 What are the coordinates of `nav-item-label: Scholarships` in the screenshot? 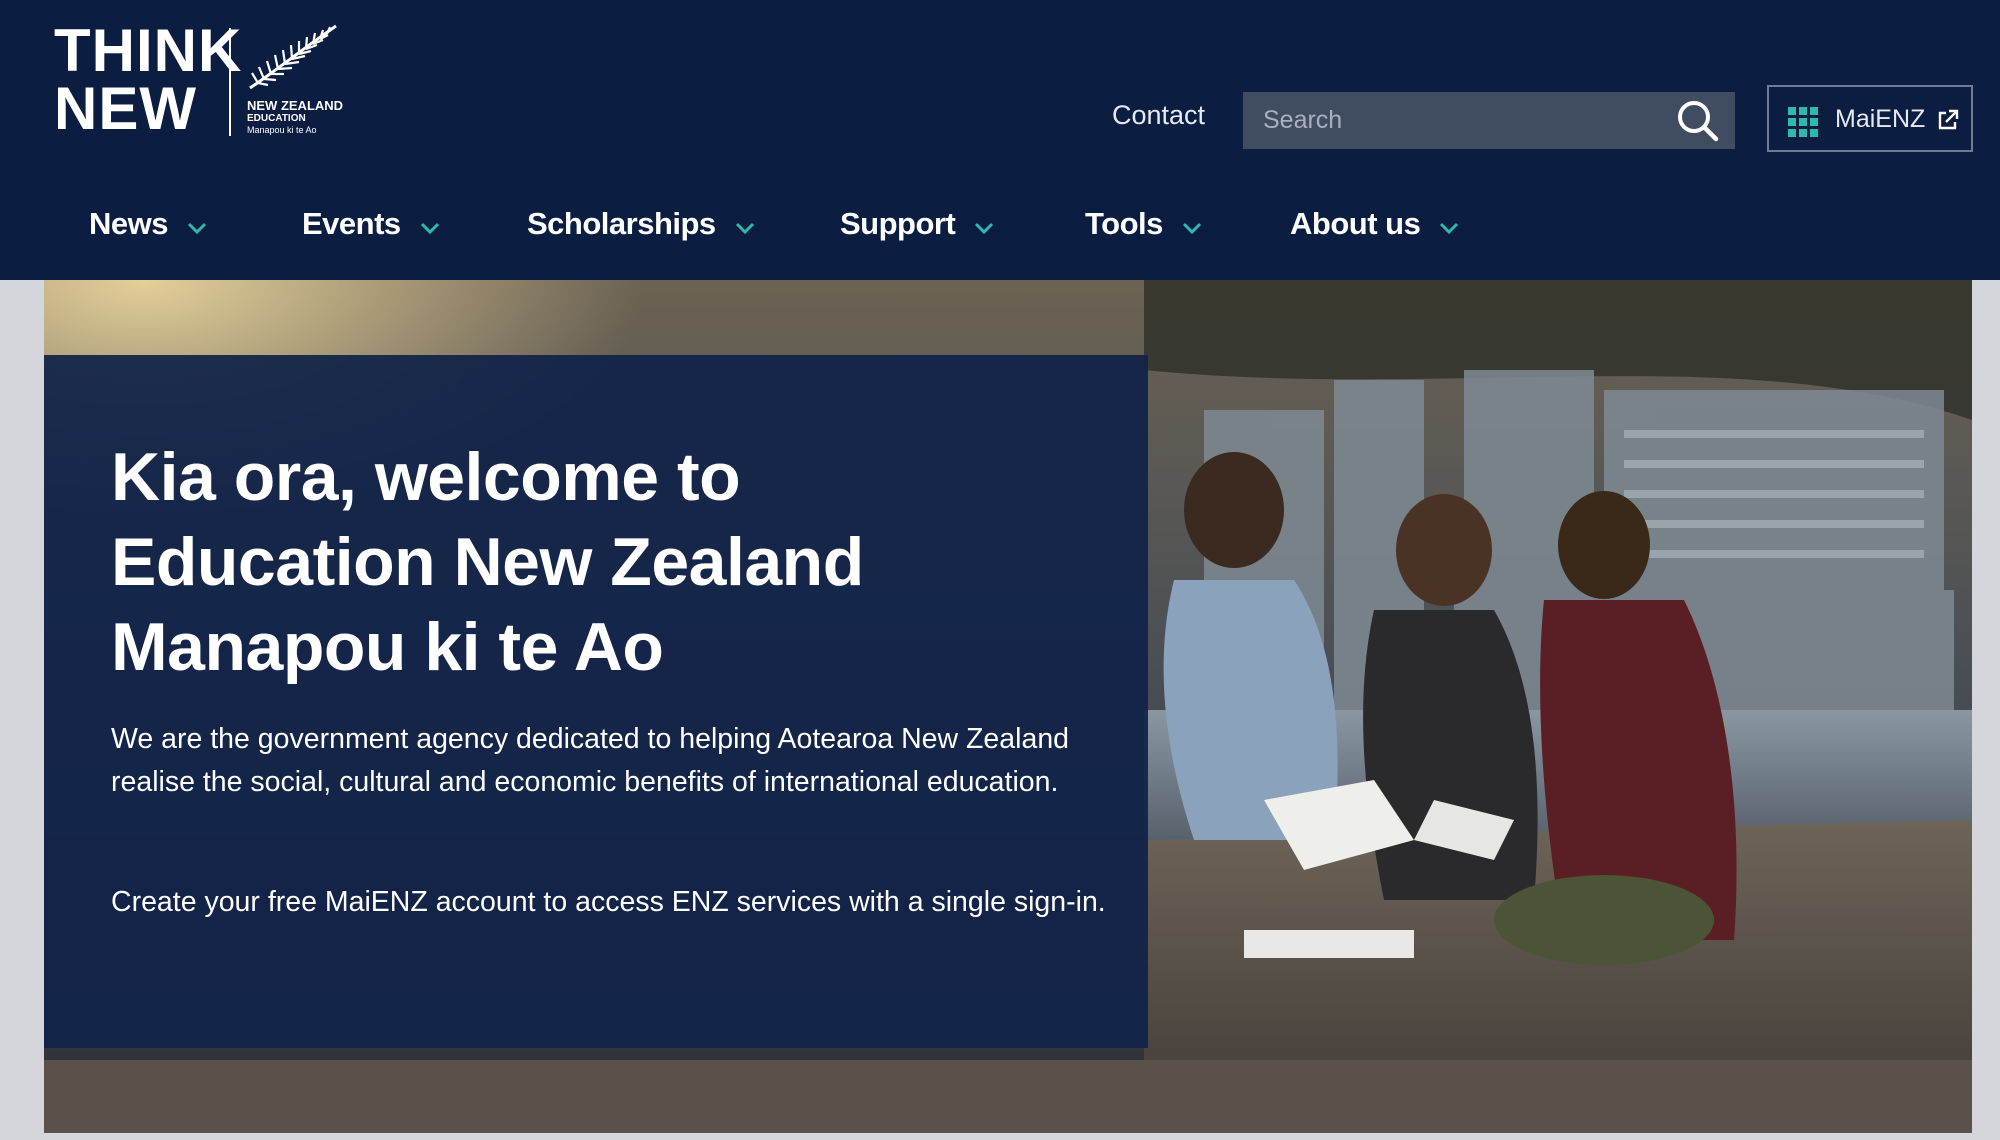 It's located at (621, 223).